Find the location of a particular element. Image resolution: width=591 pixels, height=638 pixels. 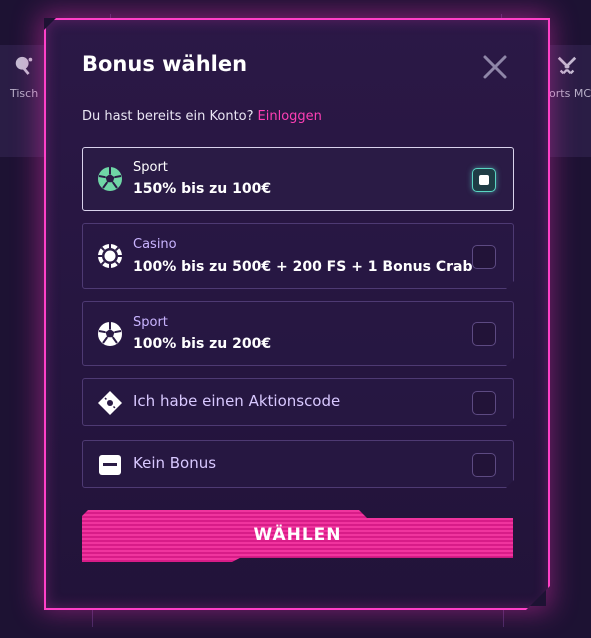

modal-title: Bonus wählen is located at coordinates (165, 64).